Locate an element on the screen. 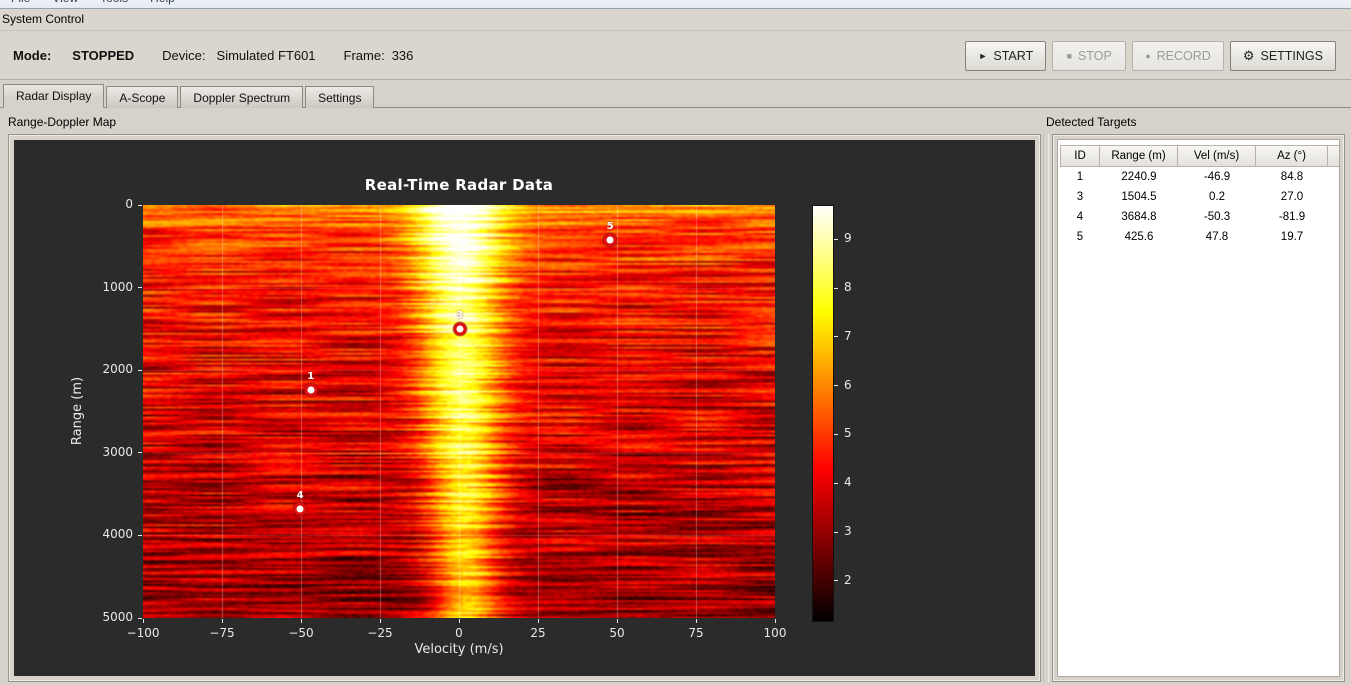  button-label: STOP is located at coordinates (1095, 56).